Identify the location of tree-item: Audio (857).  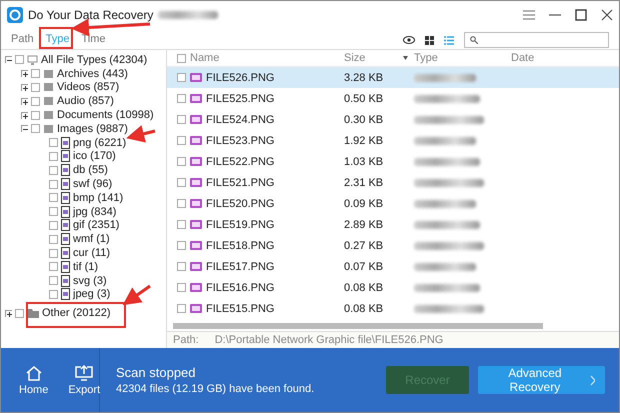
(85, 101).